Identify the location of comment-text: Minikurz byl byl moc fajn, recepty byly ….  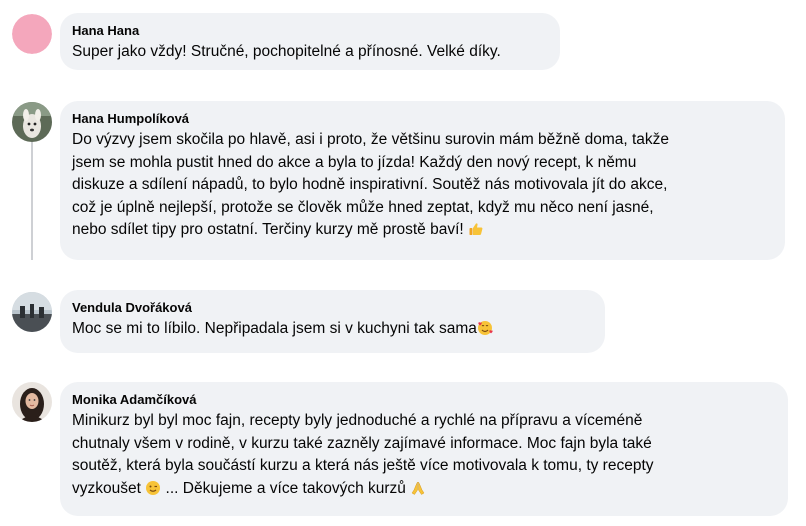
(424, 455).